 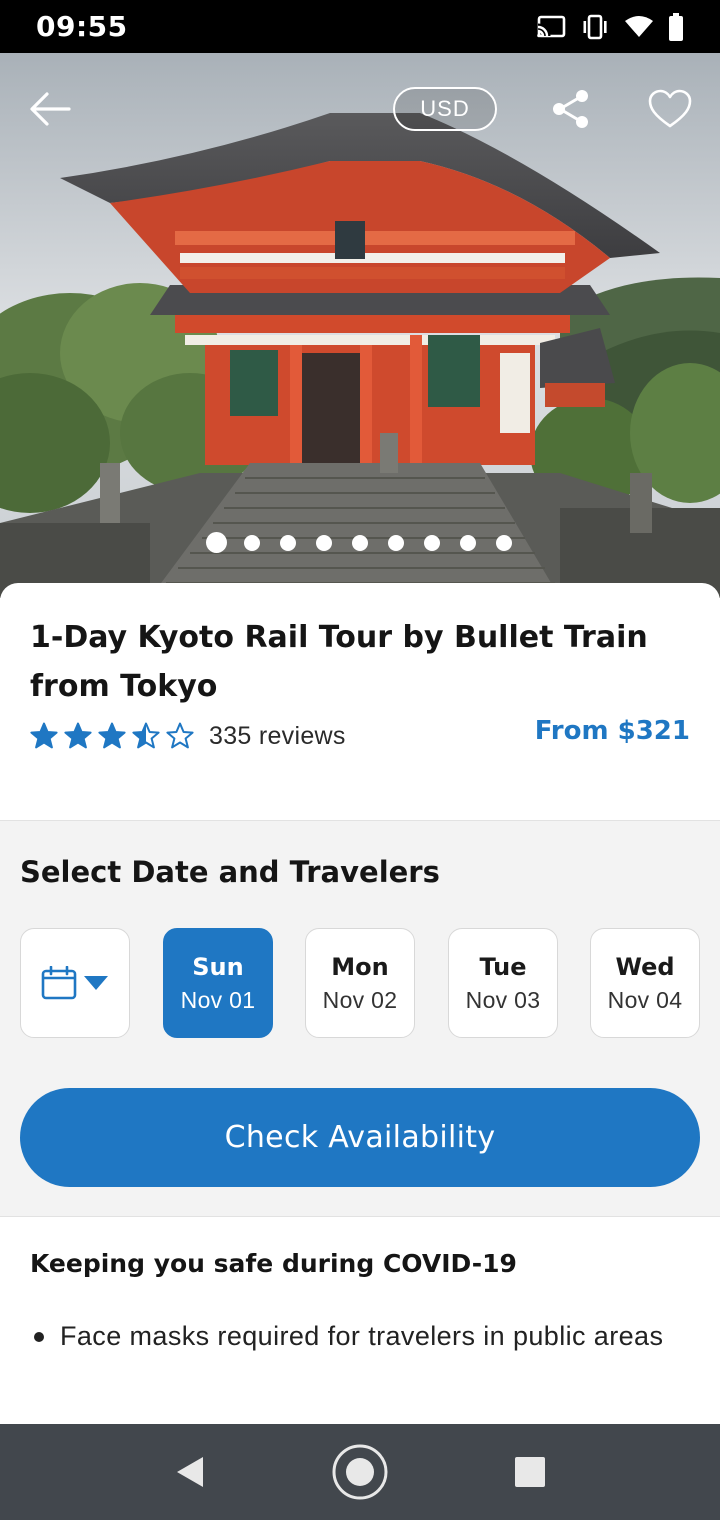 I want to click on chevron-down-icon, so click(x=96, y=983).